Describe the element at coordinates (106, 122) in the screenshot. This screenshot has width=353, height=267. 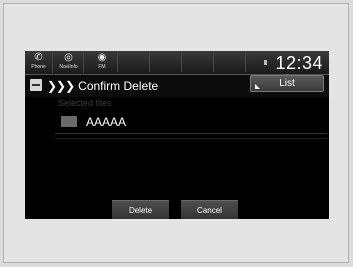
I see `file-name: AAAAA` at that location.